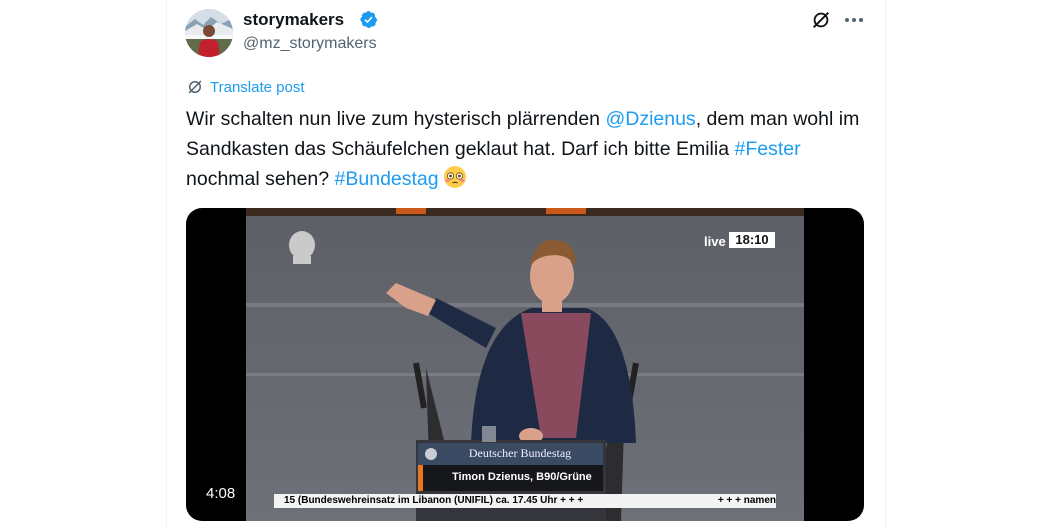 This screenshot has height=529, width=1050. Describe the element at coordinates (746, 500) in the screenshot. I see `ticker-text-right: + + + namen` at that location.